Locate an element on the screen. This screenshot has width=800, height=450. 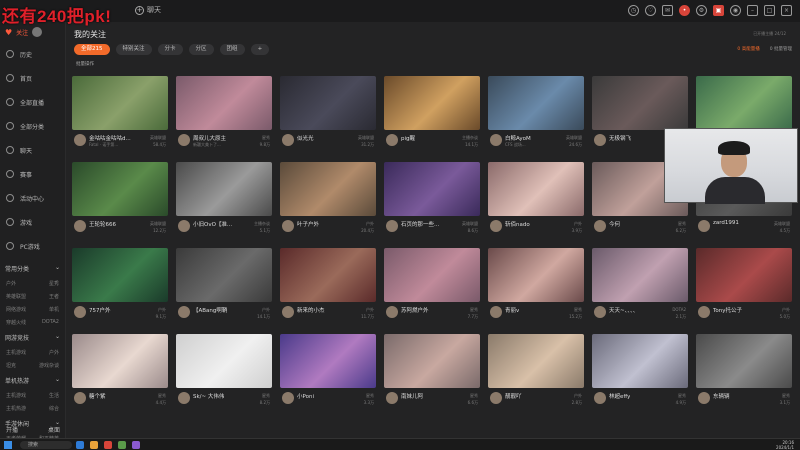
sidebar-sub-item: 生活 is located at coordinates (46, 395).